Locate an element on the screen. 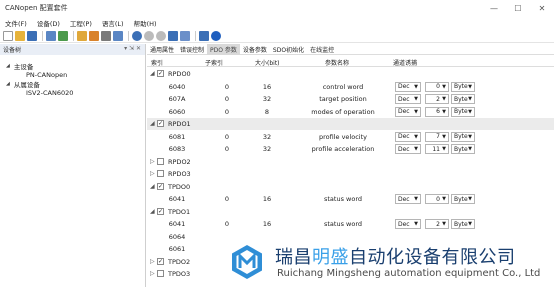  pdo-entry-row: 6041 0 16 status word Dec ▼ 2 ▼ Byte ▼ is located at coordinates (350, 224).